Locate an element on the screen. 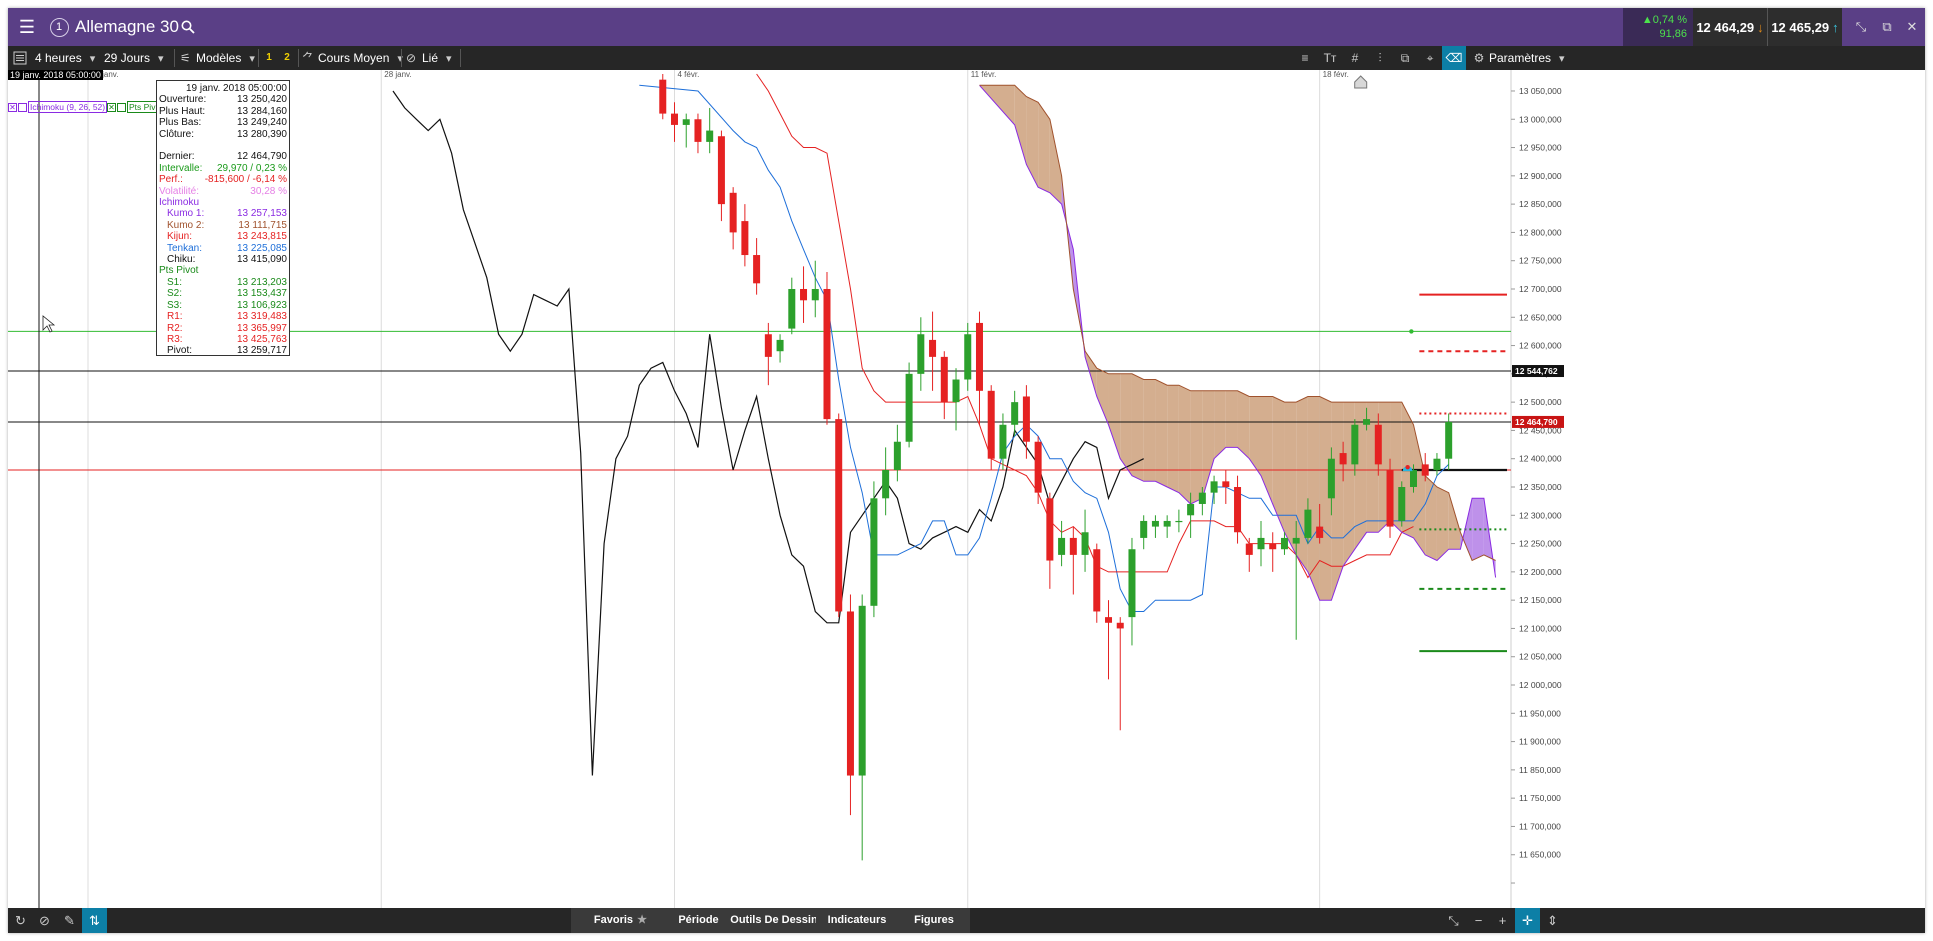 This screenshot has height=941, width=1933. indicators-label: Indicateurs is located at coordinates (857, 920).